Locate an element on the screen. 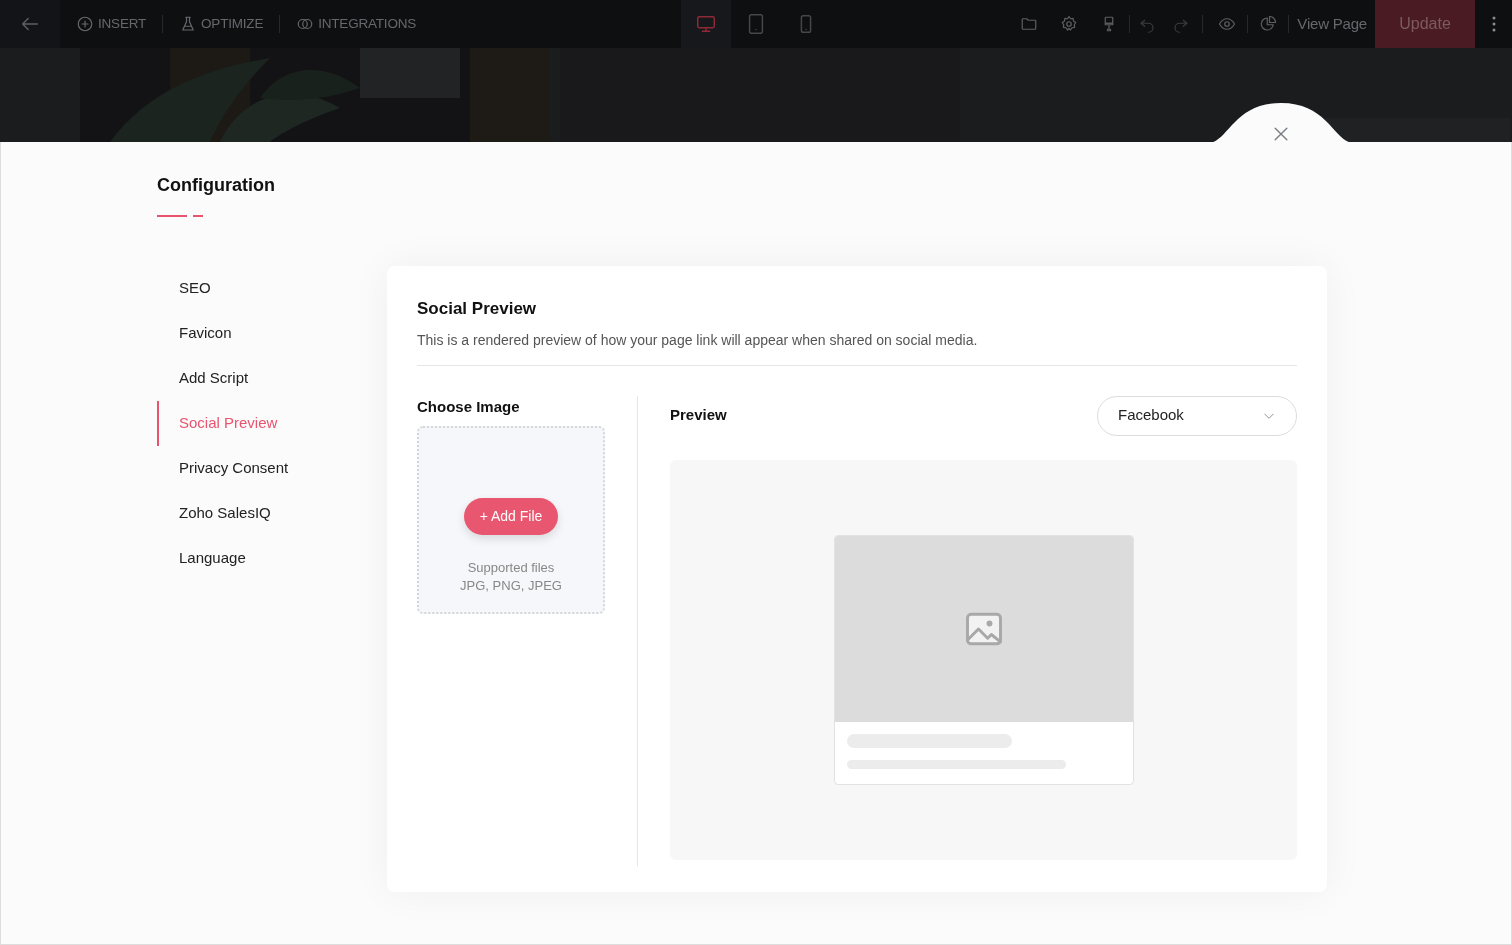 Image resolution: width=1512 pixels, height=945 pixels. sidebar-item: Favicon is located at coordinates (272, 333).